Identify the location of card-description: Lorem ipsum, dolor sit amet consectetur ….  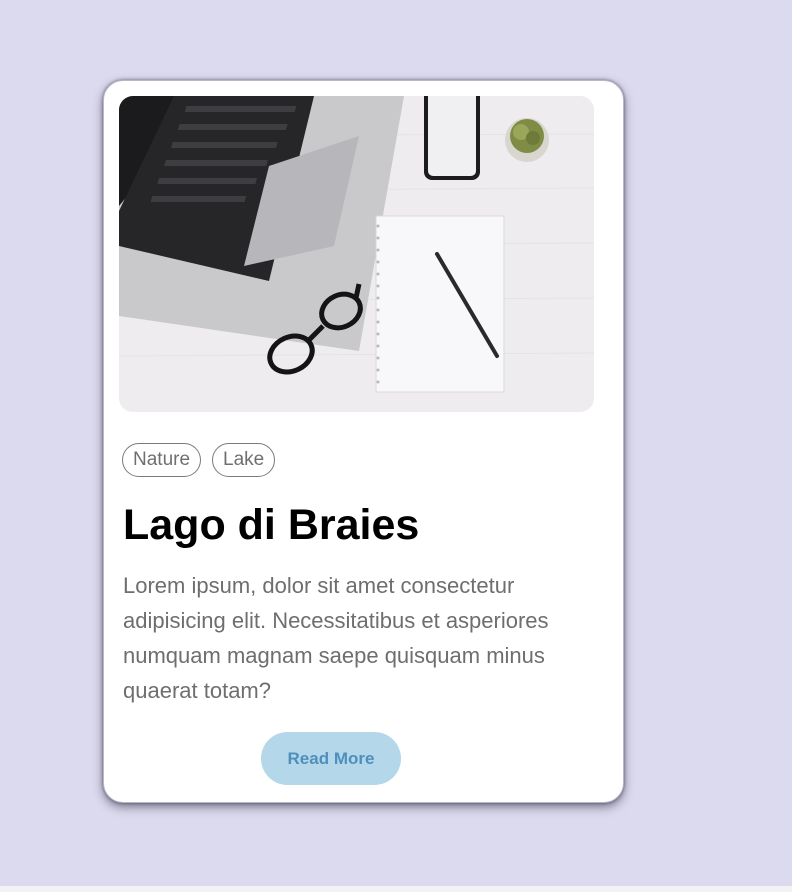
(336, 638).